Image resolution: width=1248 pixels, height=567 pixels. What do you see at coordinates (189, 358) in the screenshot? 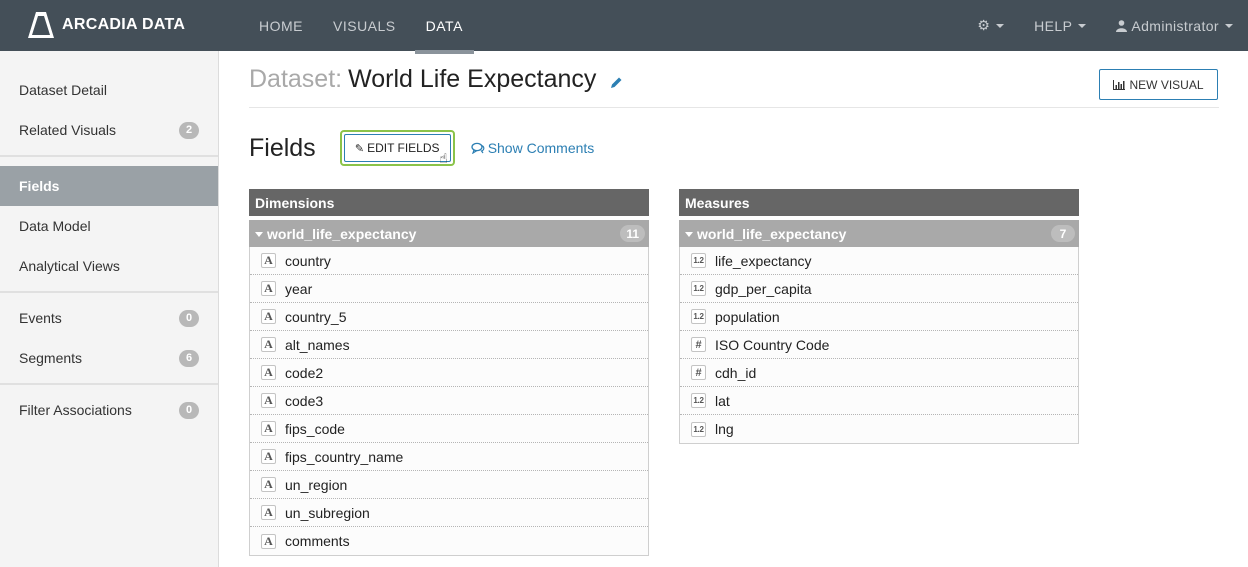
I see `count-badge: 6` at bounding box center [189, 358].